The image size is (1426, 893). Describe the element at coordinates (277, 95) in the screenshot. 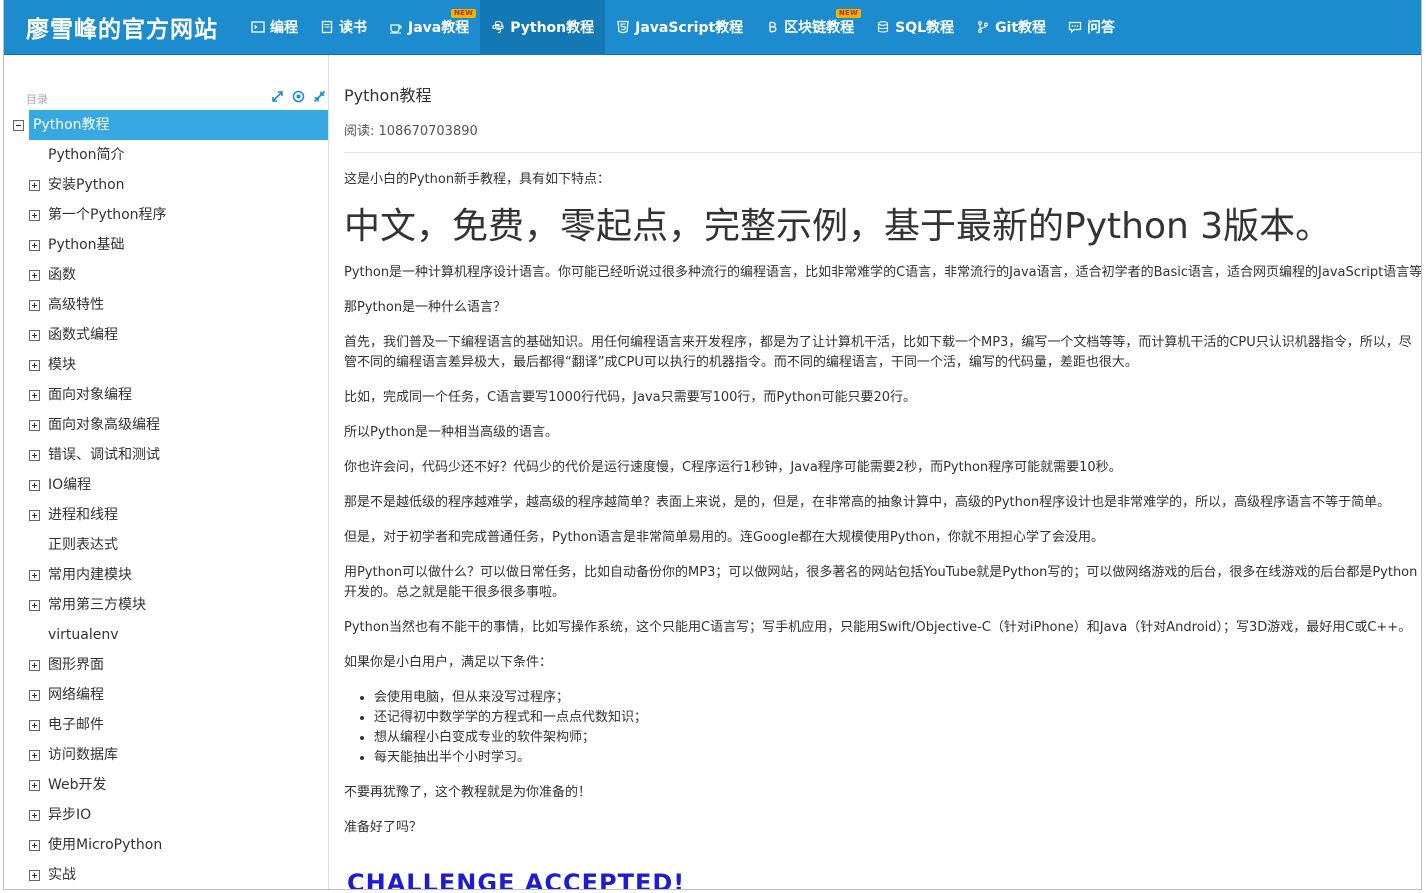

I see `expand-all-icon` at that location.